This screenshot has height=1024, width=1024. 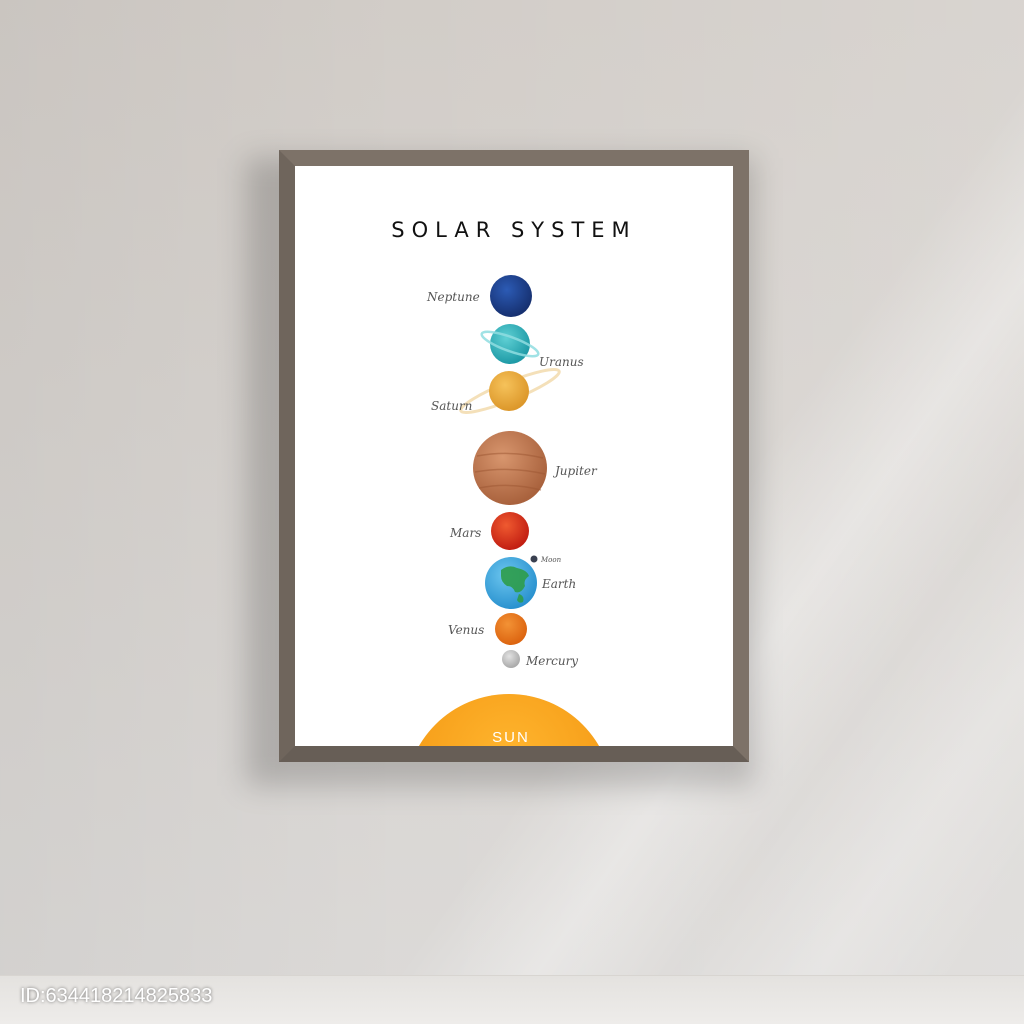 What do you see at coordinates (451, 406) in the screenshot?
I see `saturn-label: Saturn` at bounding box center [451, 406].